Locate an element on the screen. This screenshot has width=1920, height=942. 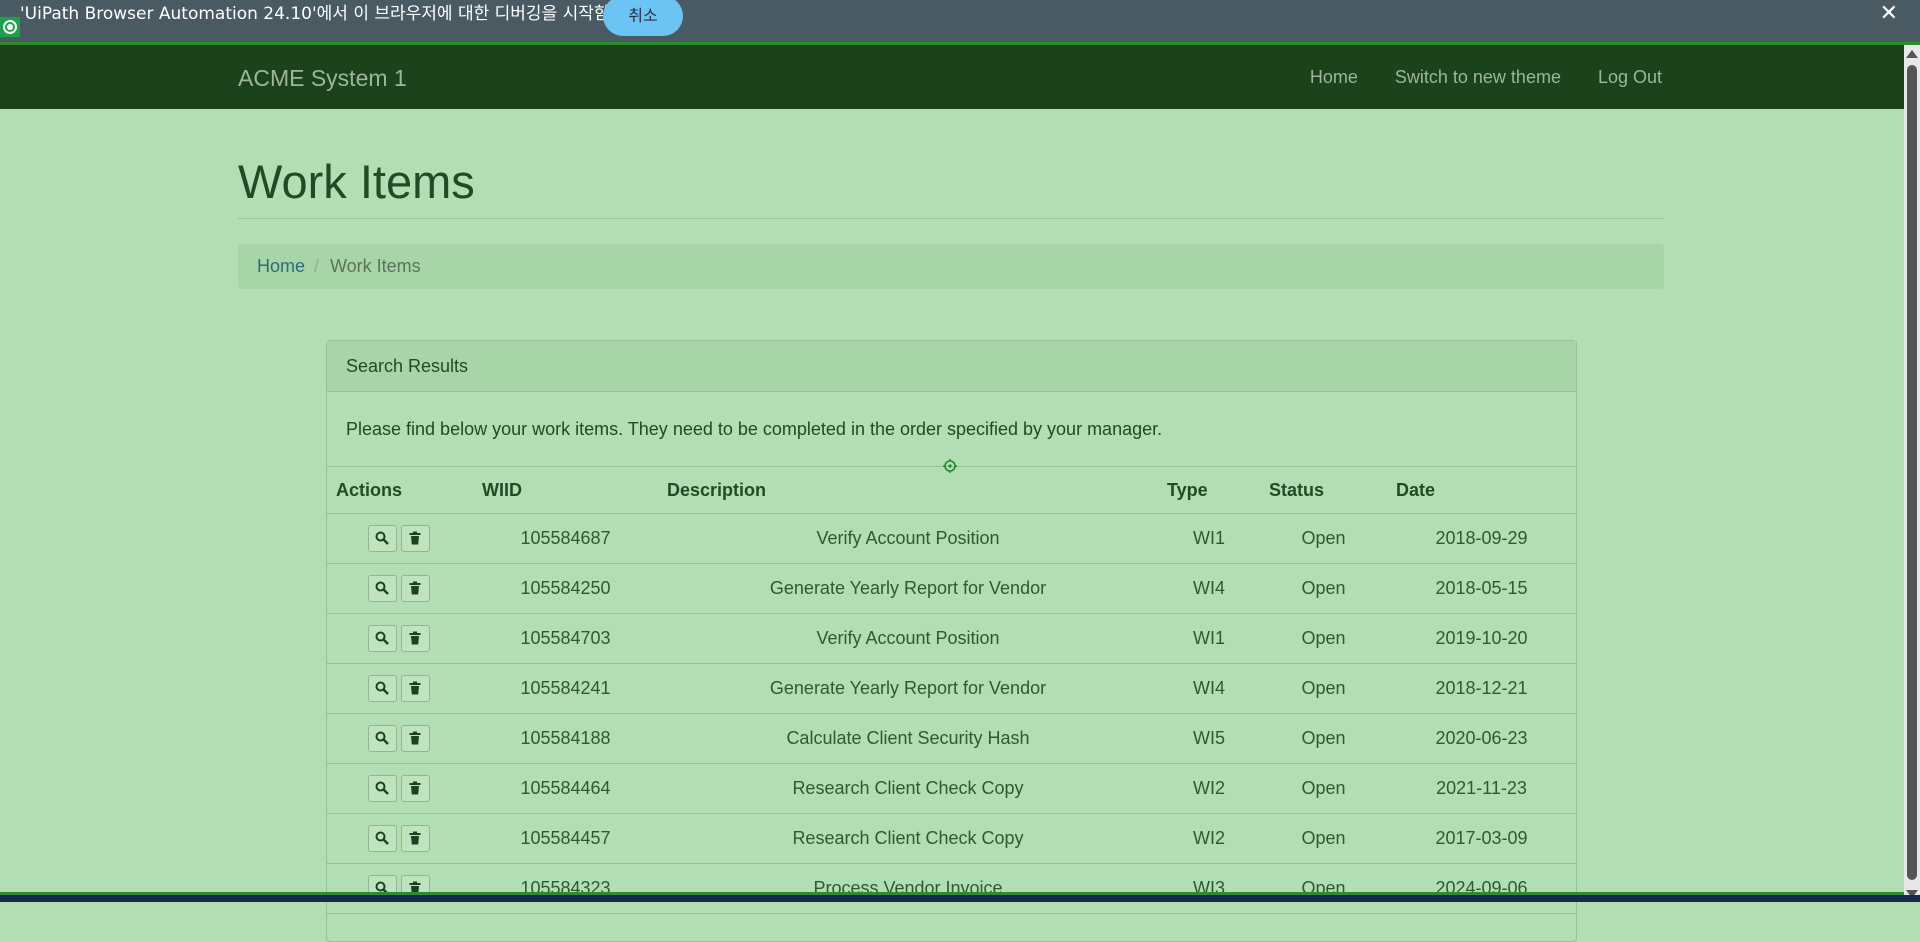
page-scrollbar is located at coordinates (1912, 473).